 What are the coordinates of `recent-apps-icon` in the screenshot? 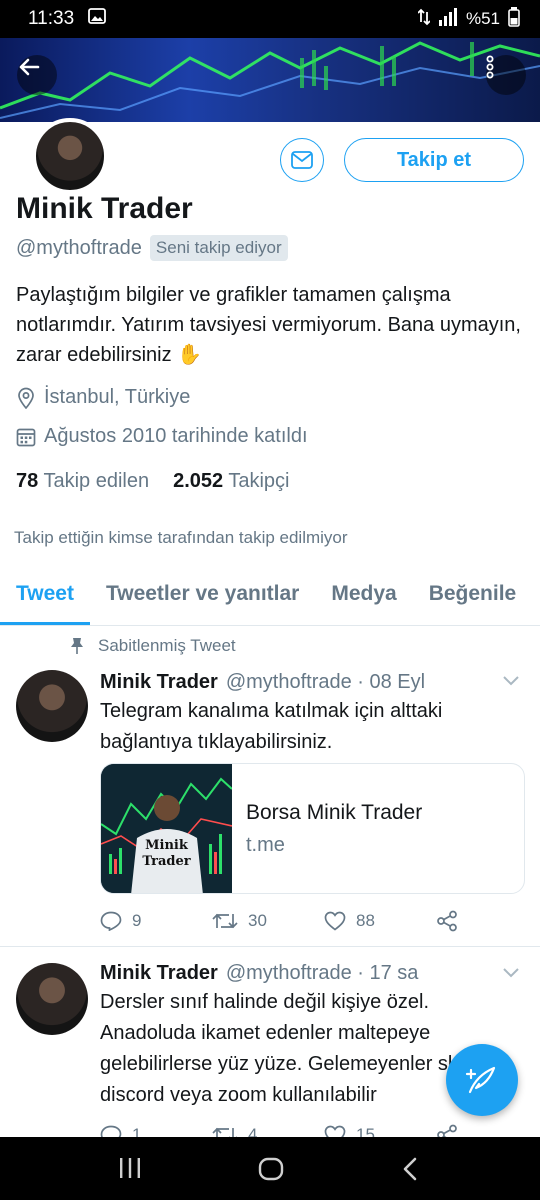 It's located at (130, 1168).